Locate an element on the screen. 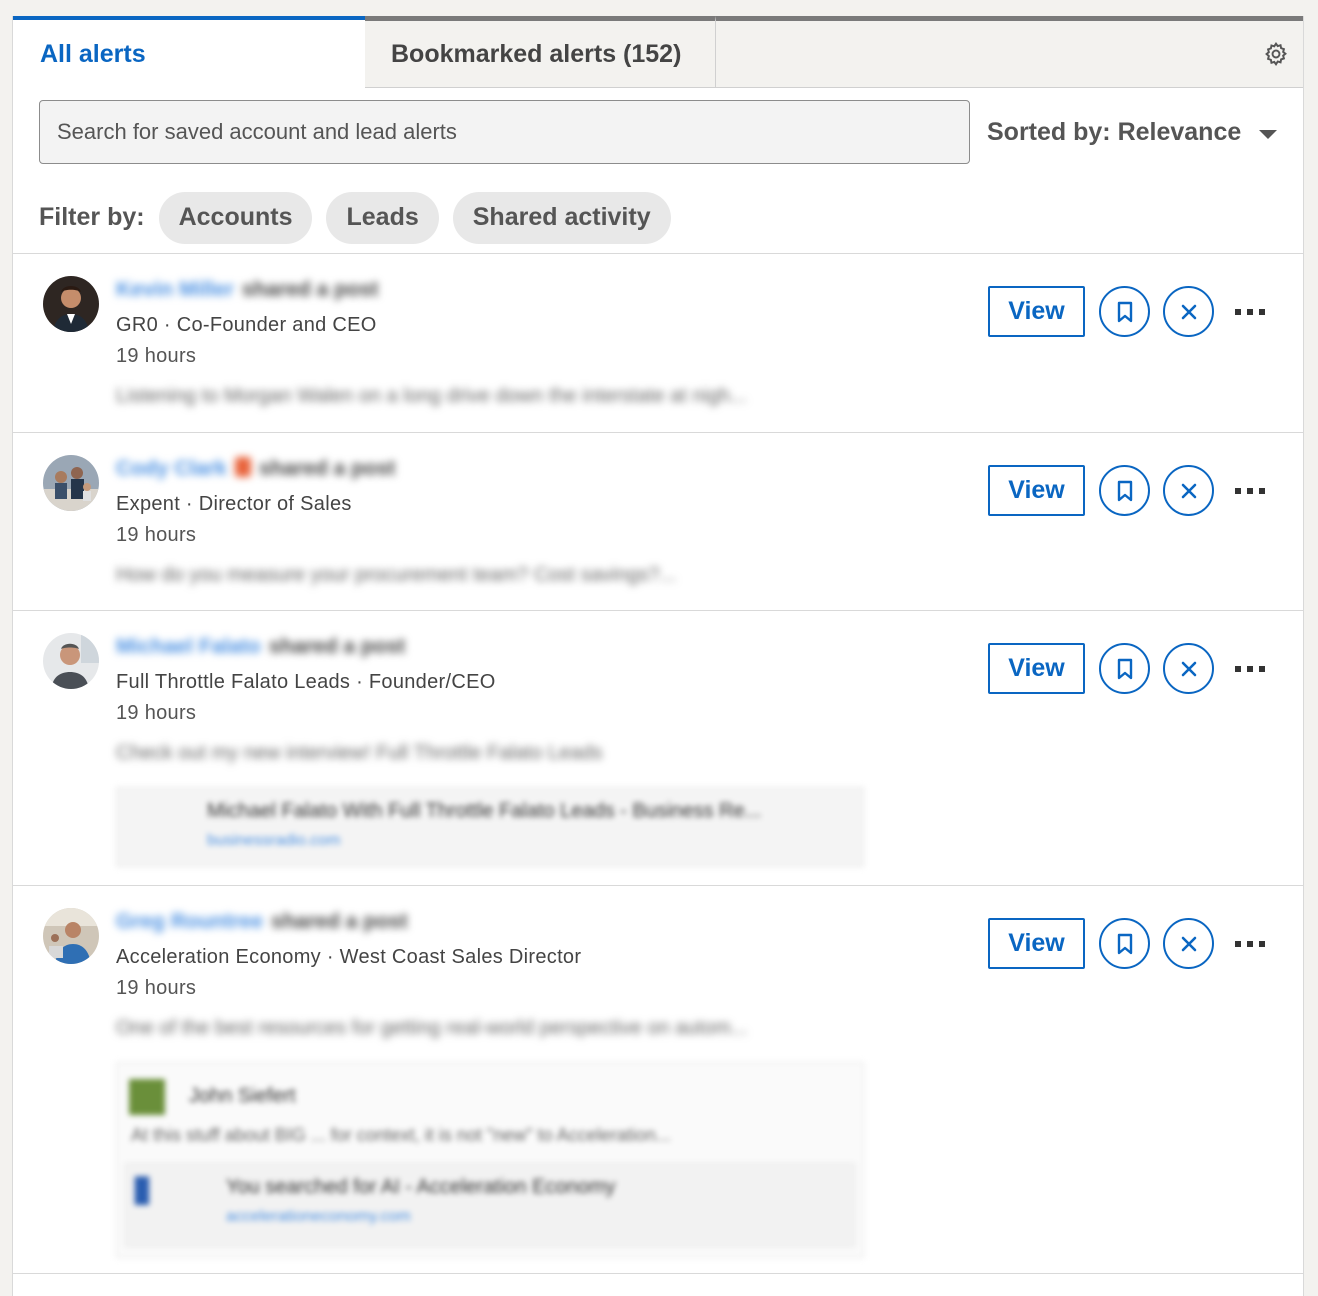  link-preview-url: accelerationeconomy.com is located at coordinates (318, 1216).